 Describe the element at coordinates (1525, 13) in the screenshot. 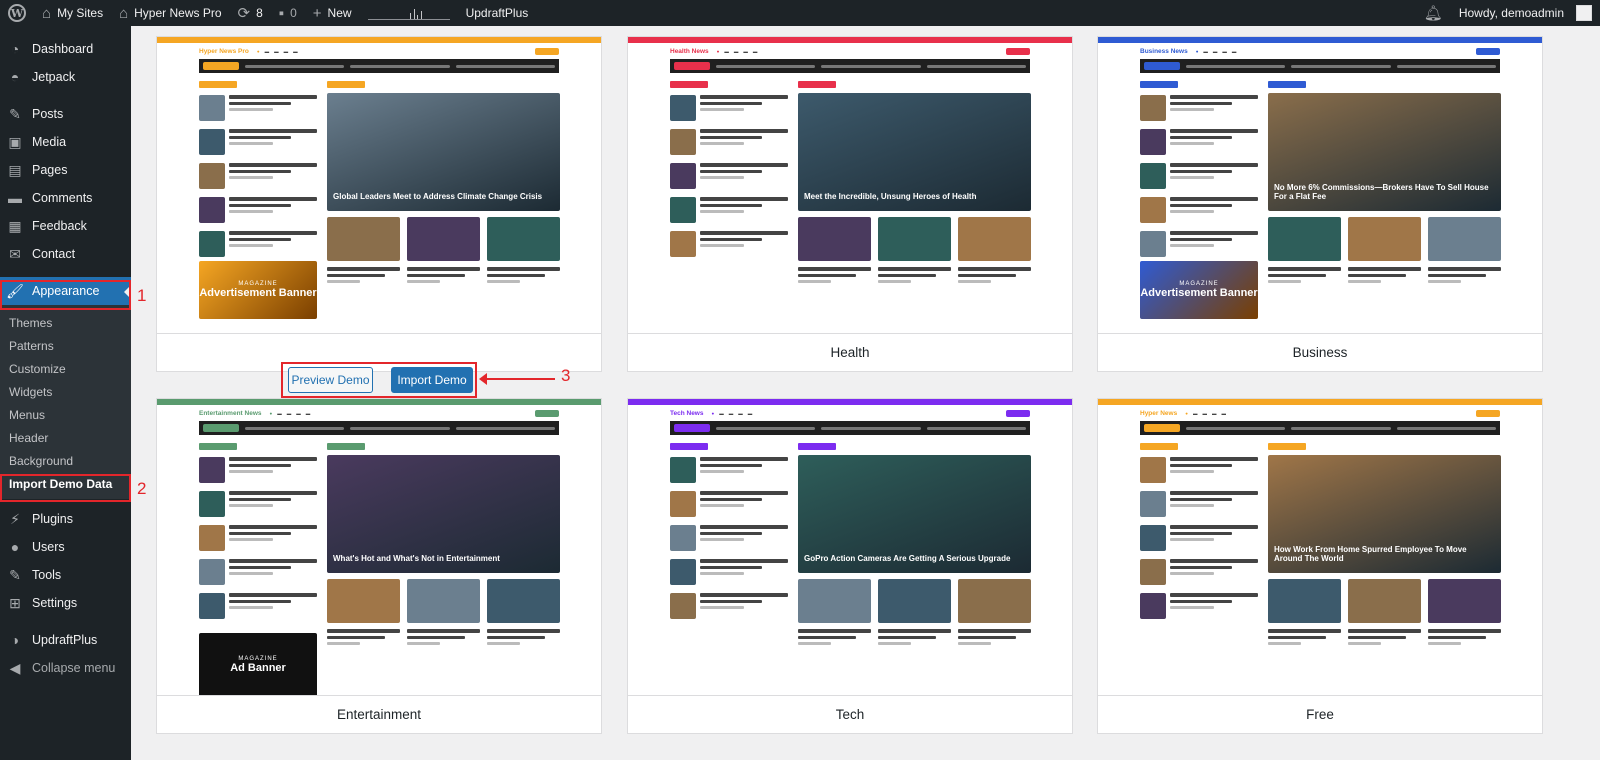

I see `account-menu: Howdy, demoadmin` at that location.